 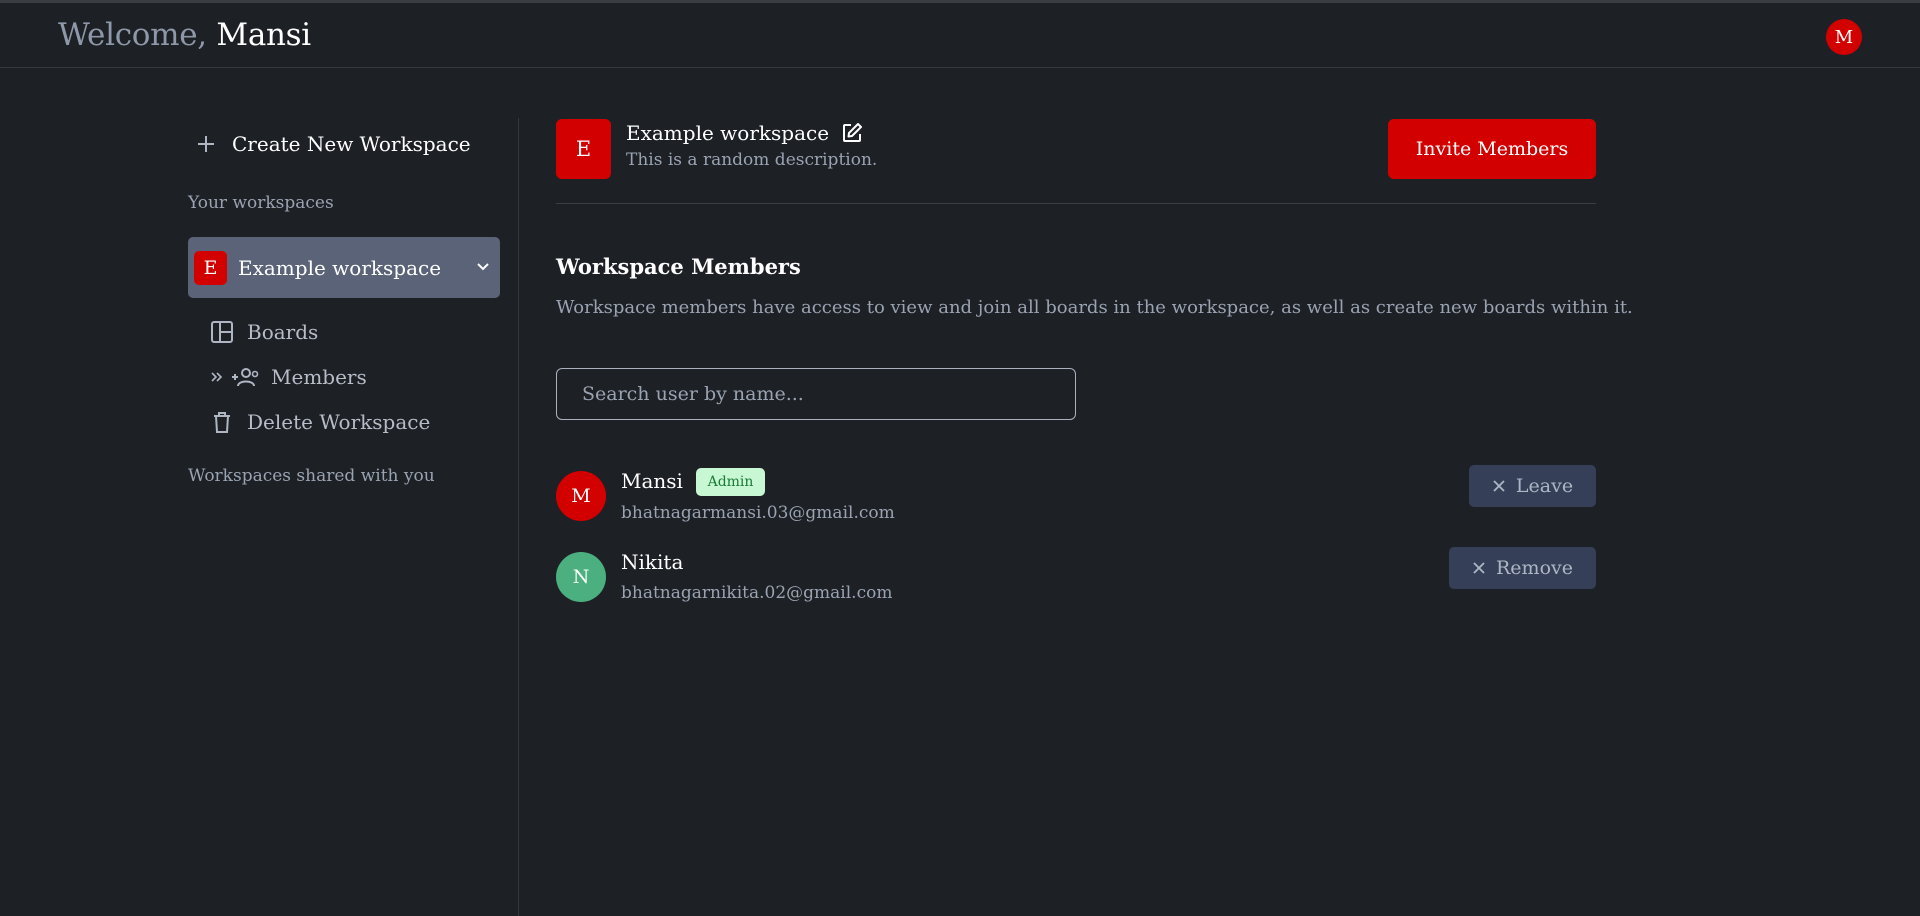 What do you see at coordinates (1492, 149) in the screenshot?
I see `invite-members-button: Invite Members` at bounding box center [1492, 149].